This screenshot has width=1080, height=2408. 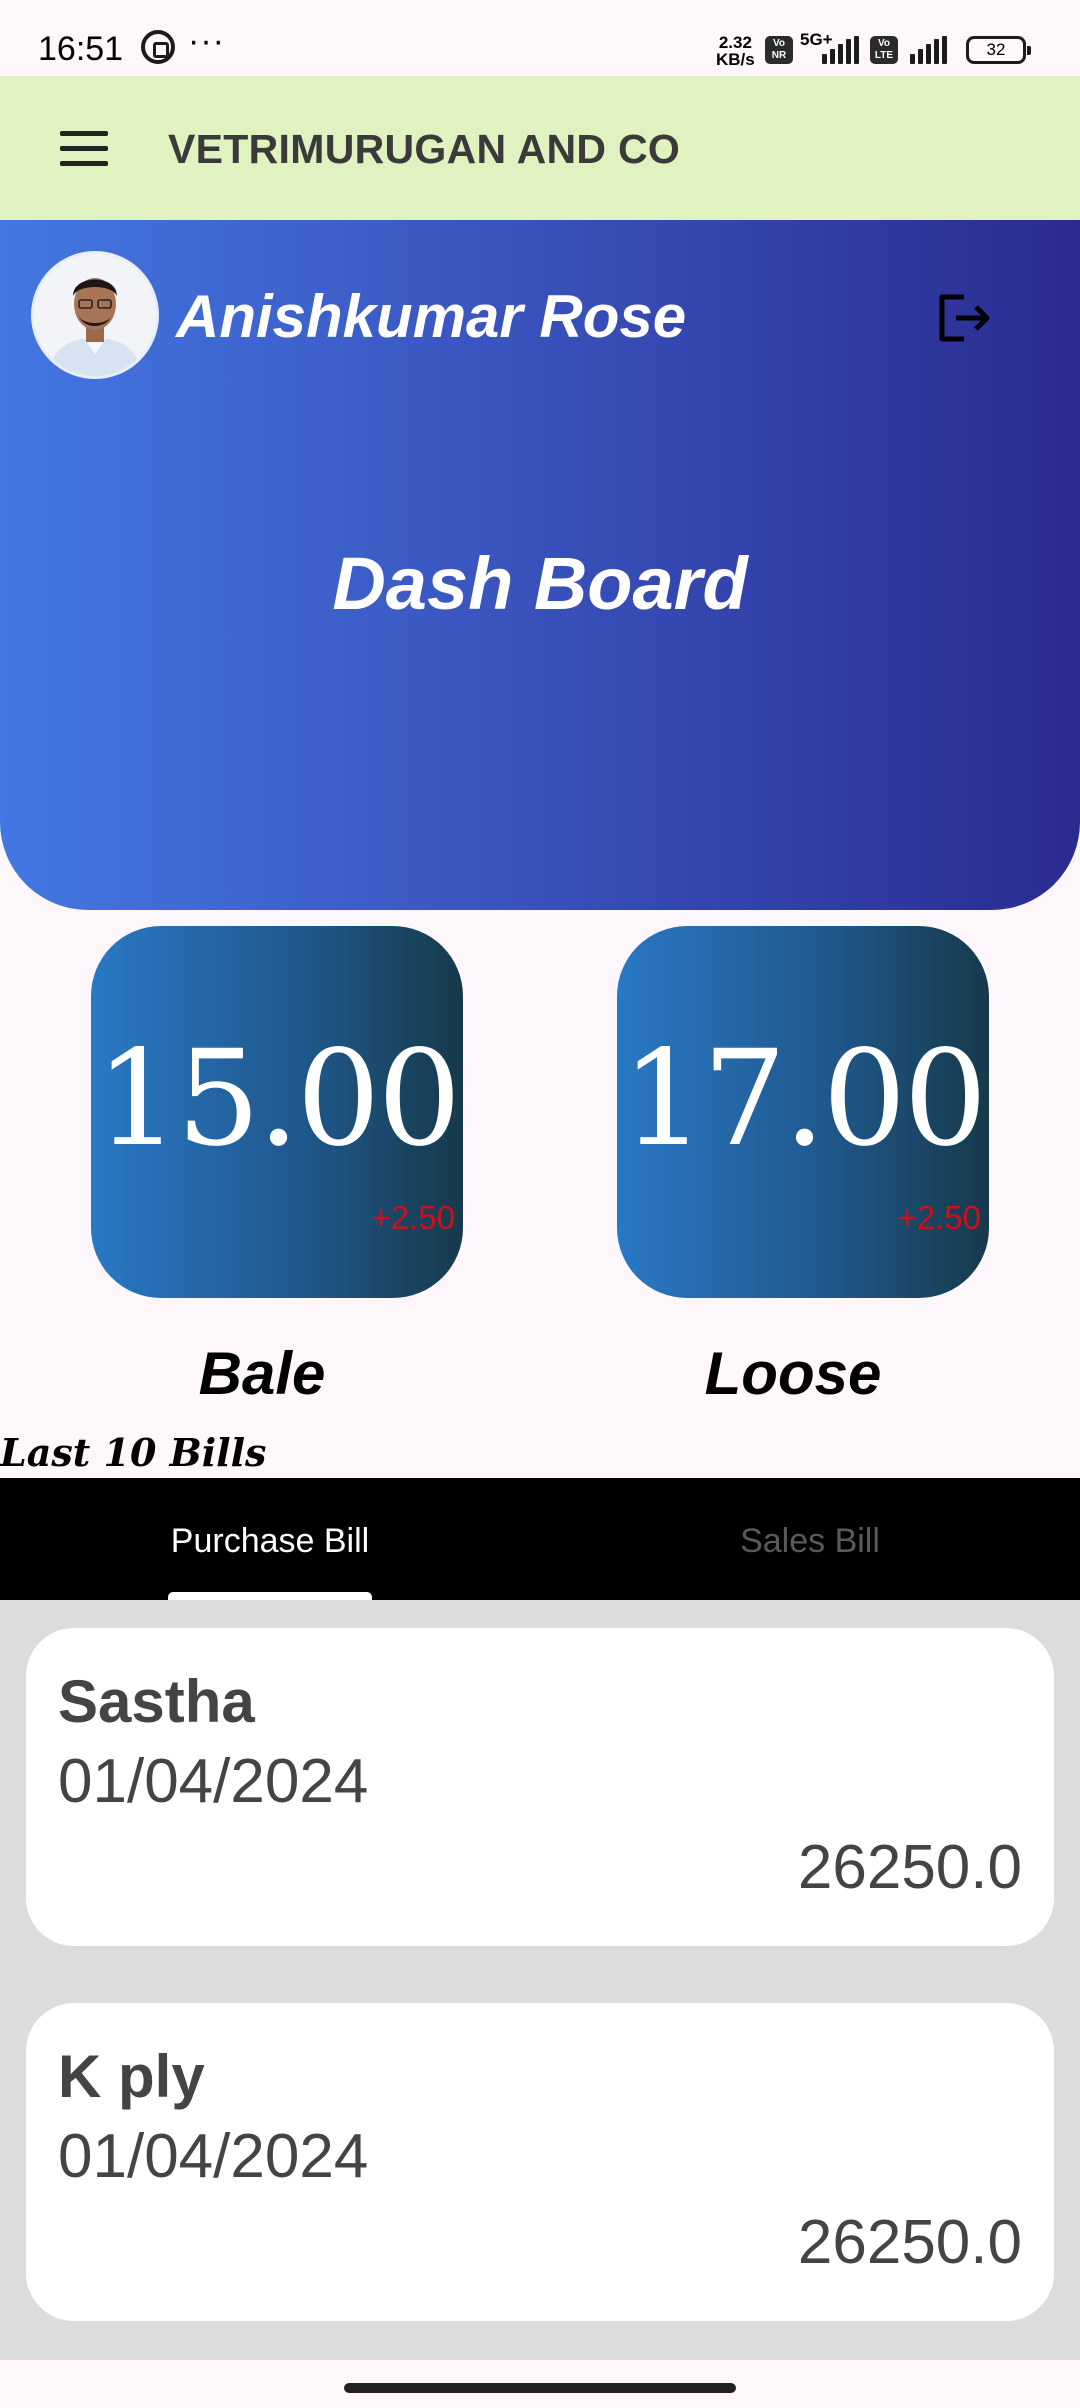 What do you see at coordinates (413, 1217) in the screenshot?
I see `bale-delta: +2.50` at bounding box center [413, 1217].